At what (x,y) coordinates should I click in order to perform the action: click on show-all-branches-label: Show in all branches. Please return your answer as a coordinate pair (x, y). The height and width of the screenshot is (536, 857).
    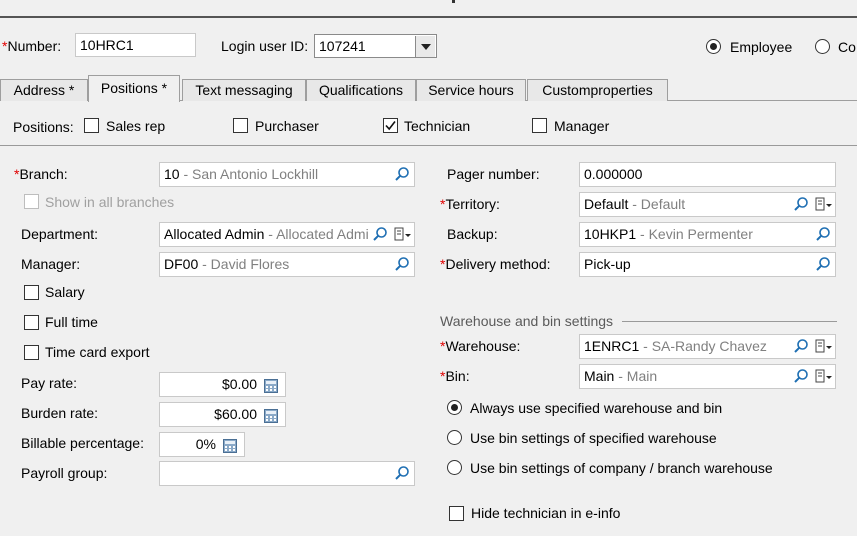
    Looking at the image, I should click on (110, 202).